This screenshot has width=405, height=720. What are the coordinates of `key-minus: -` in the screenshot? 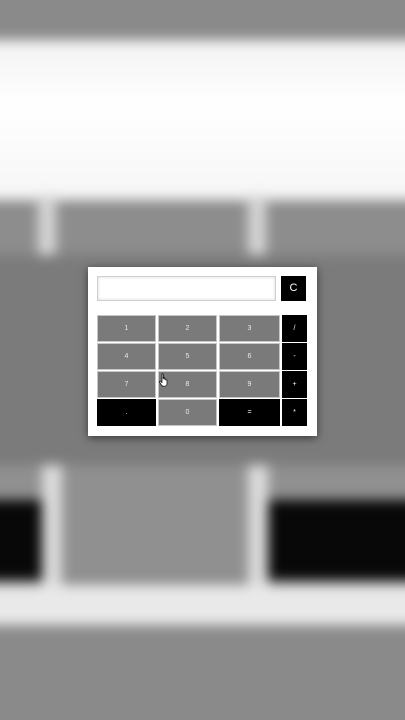 It's located at (294, 356).